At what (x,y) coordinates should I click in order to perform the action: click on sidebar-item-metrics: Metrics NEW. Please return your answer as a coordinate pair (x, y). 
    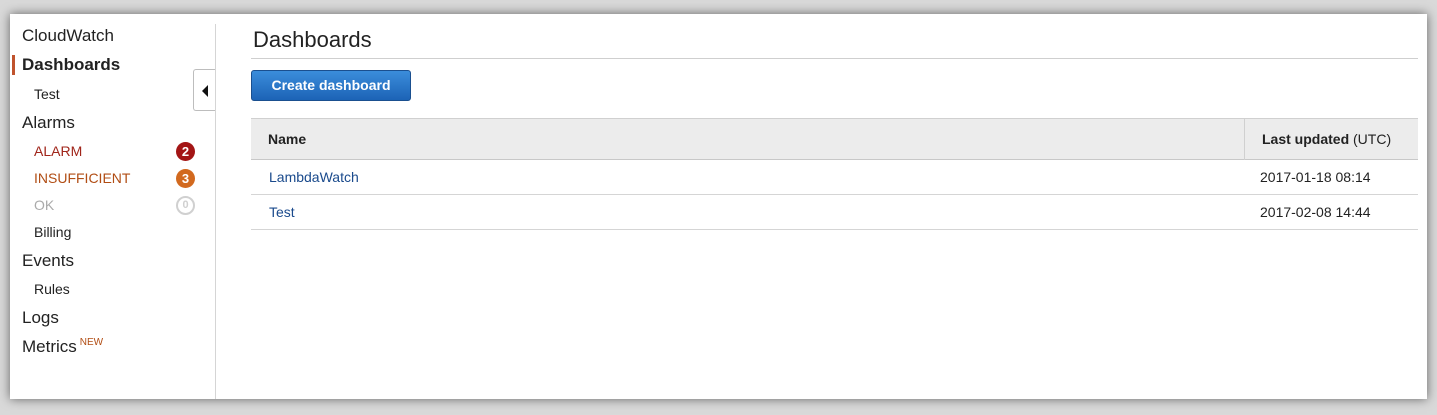
    Looking at the image, I should click on (62, 347).